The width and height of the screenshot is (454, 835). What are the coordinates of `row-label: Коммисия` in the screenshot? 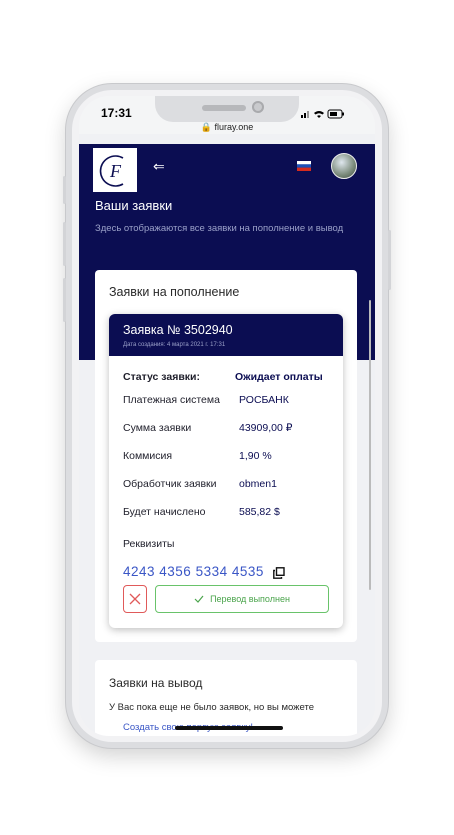 It's located at (148, 456).